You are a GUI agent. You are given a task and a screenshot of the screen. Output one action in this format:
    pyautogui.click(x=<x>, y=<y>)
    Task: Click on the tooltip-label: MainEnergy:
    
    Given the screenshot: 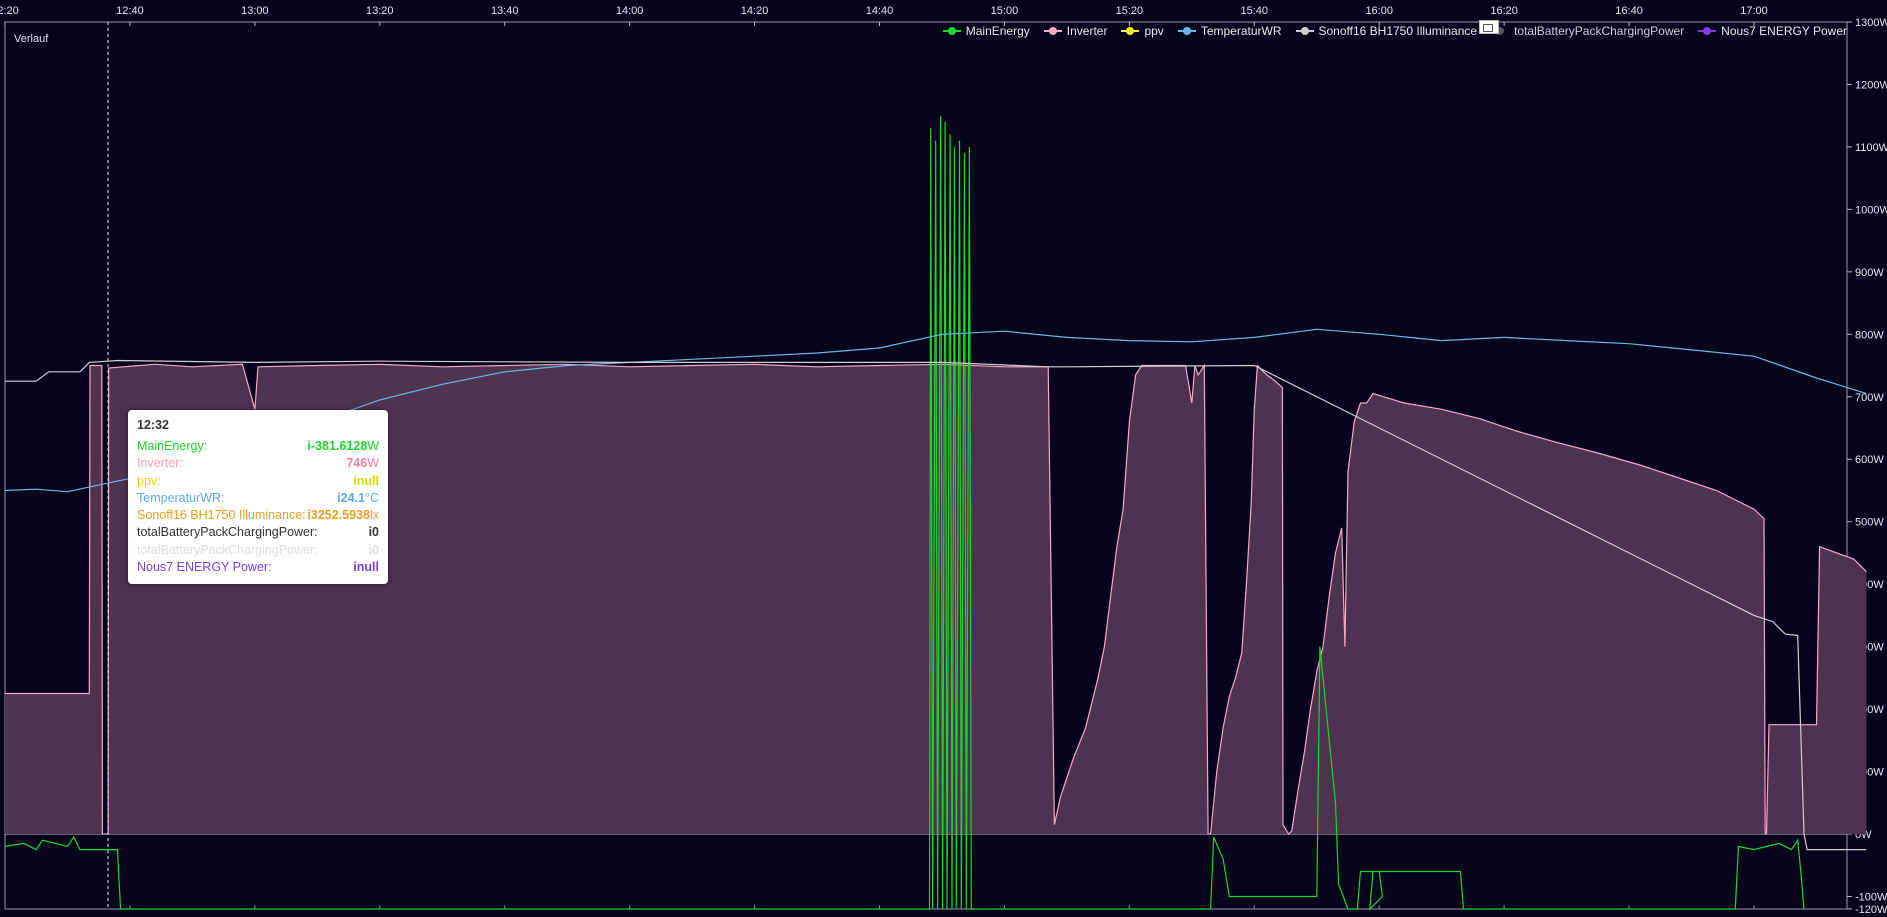 What is the action you would take?
    pyautogui.click(x=172, y=446)
    